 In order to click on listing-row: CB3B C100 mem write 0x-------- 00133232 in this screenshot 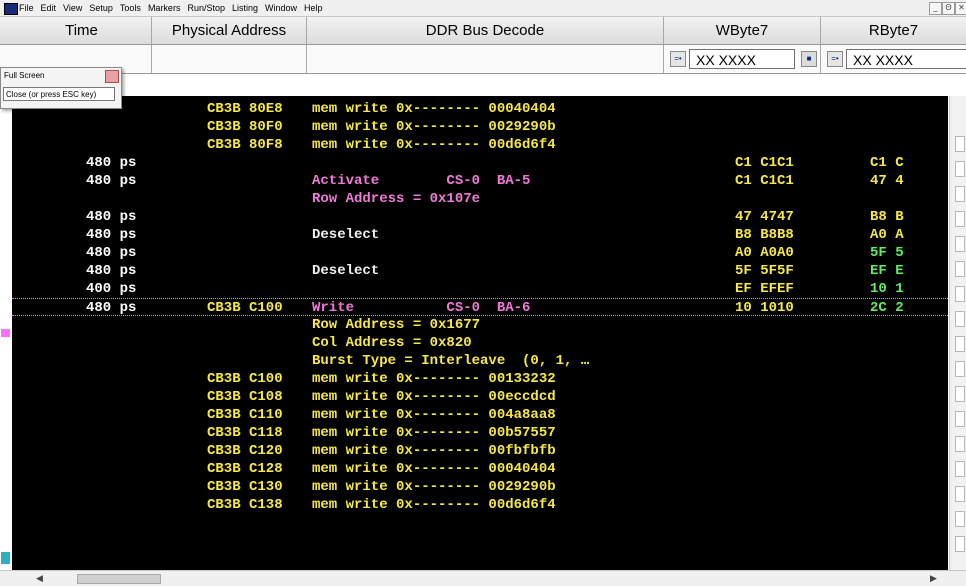, I will do `click(480, 379)`.